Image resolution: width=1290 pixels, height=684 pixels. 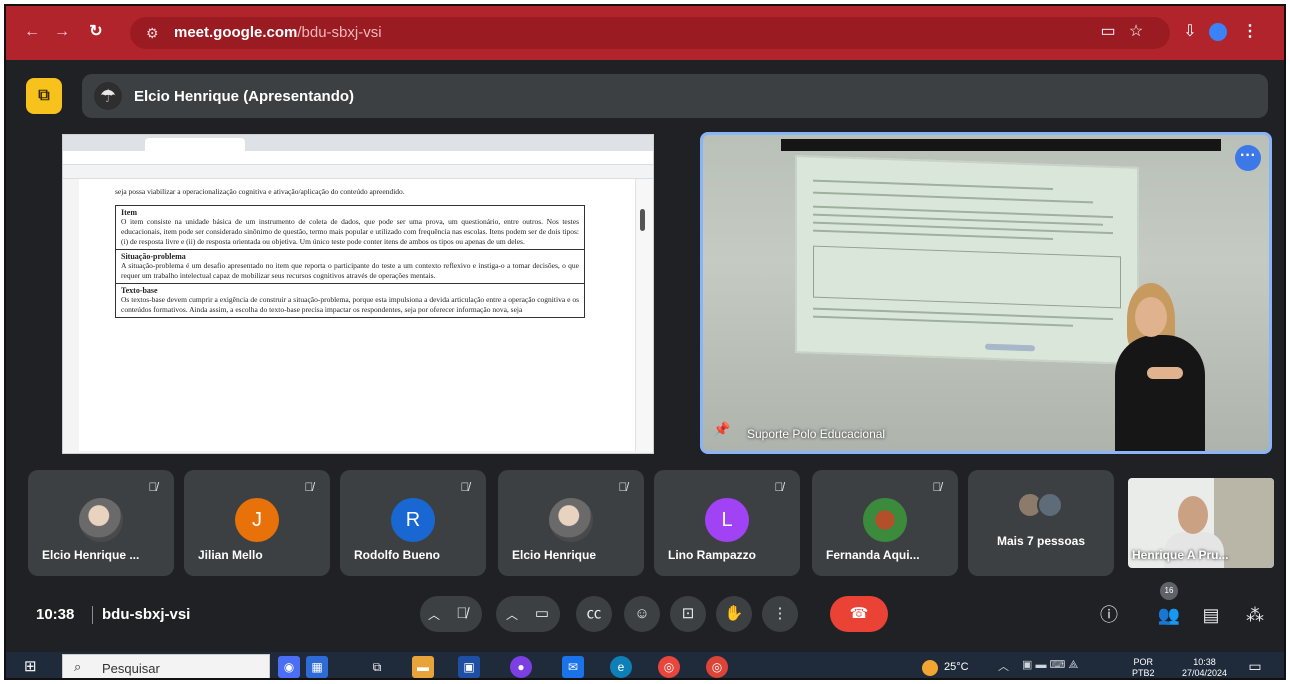 What do you see at coordinates (721, 431) in the screenshot?
I see `pin-icon: 📌` at bounding box center [721, 431].